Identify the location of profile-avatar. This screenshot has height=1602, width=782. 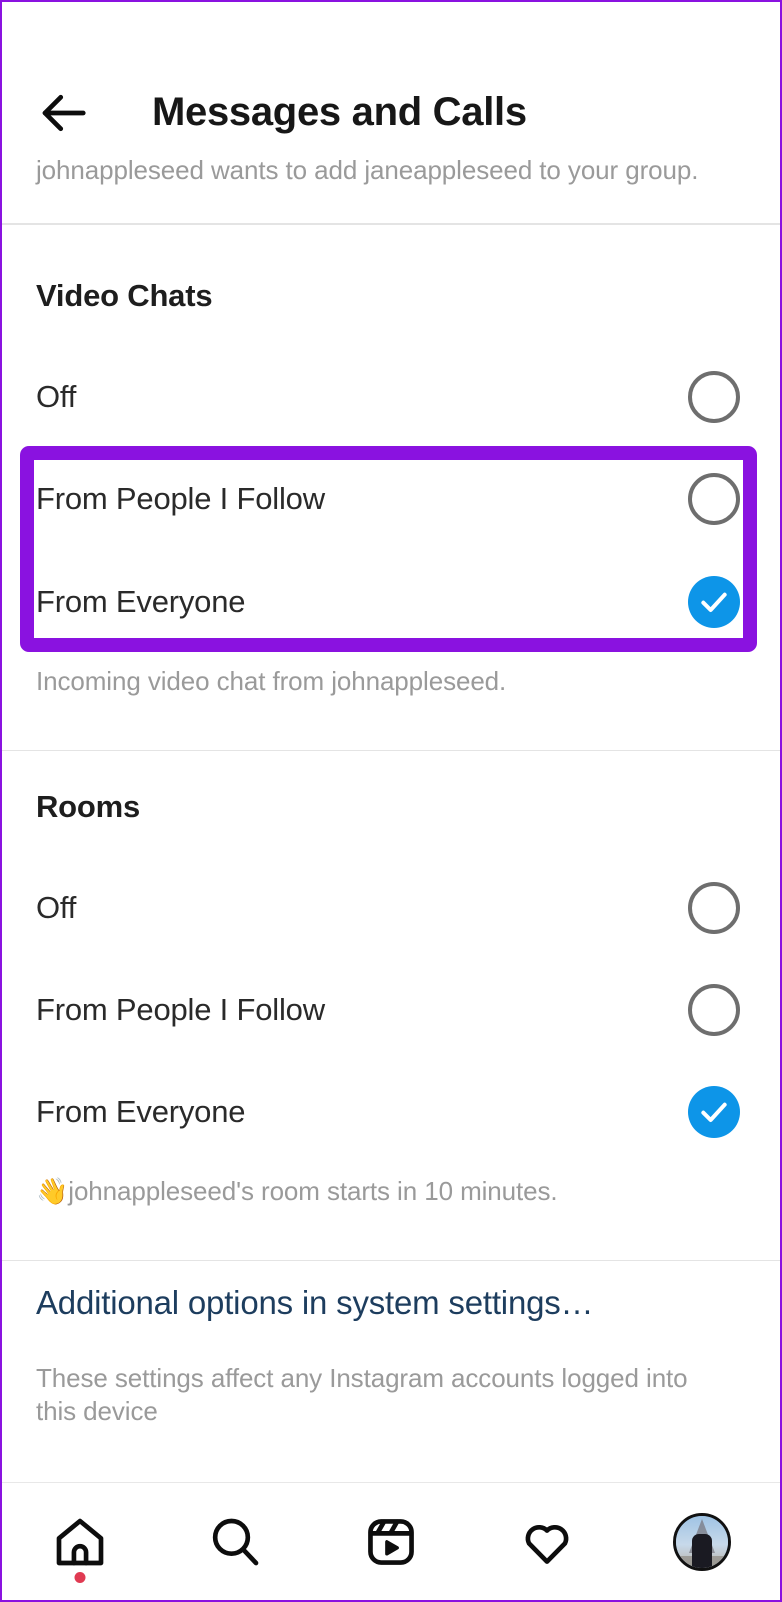
(702, 1541).